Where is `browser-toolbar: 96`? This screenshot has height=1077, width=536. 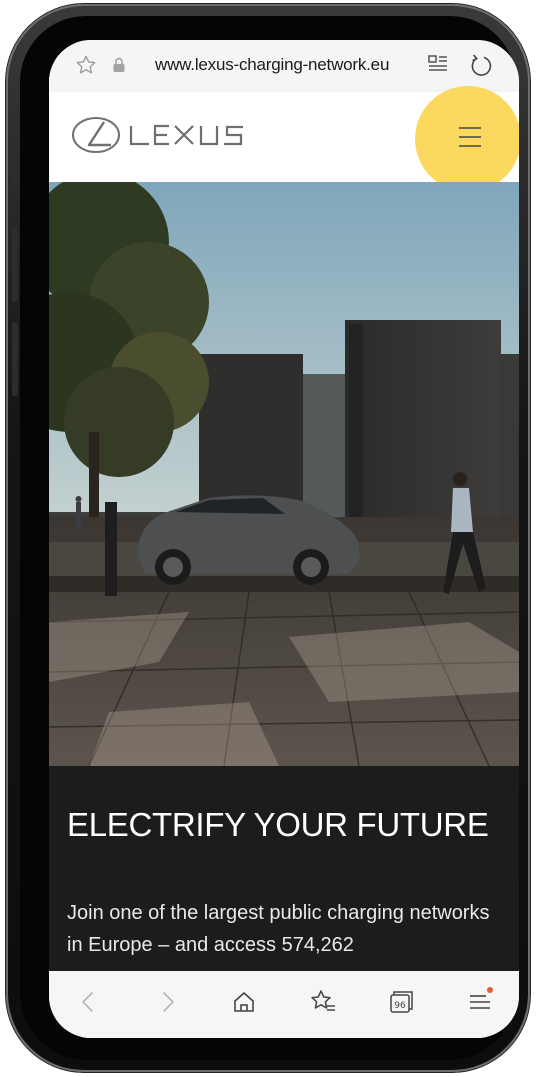 browser-toolbar: 96 is located at coordinates (284, 1004).